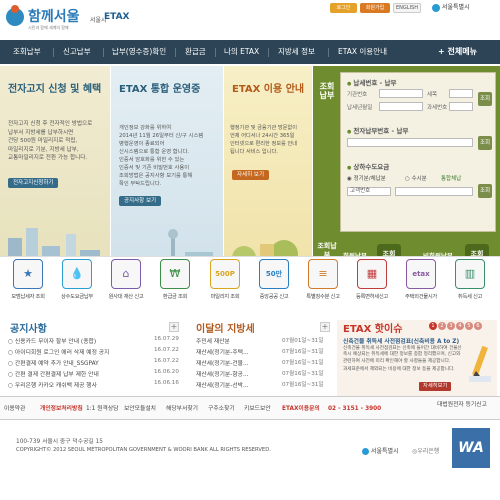 The width and height of the screenshot is (500, 500). What do you see at coordinates (175, 274) in the screenshot?
I see `money-icon: ₩` at bounding box center [175, 274].